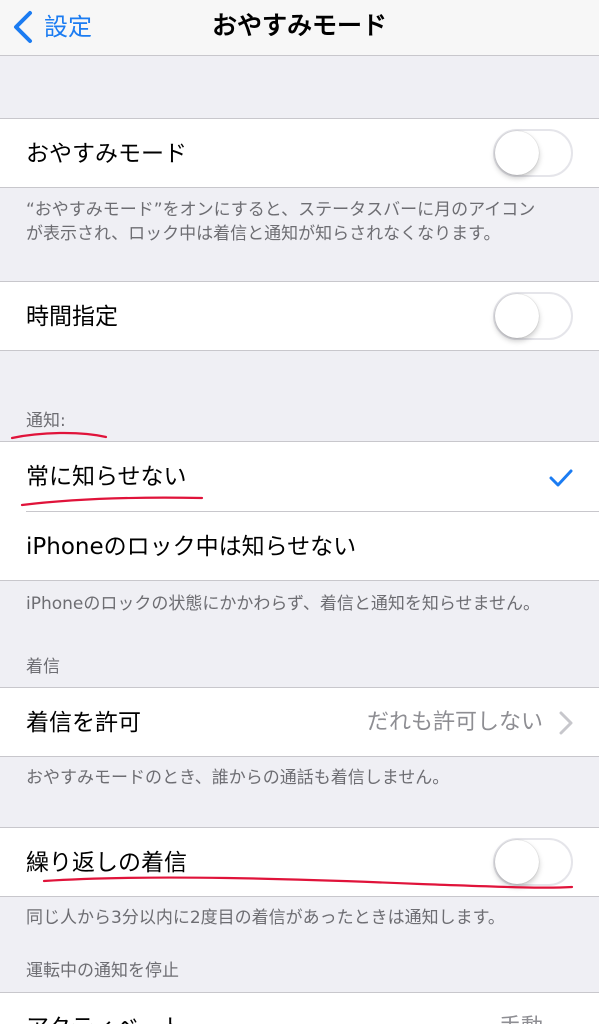 Image resolution: width=599 pixels, height=1024 pixels. I want to click on notifications-header: 通知:, so click(46, 421).